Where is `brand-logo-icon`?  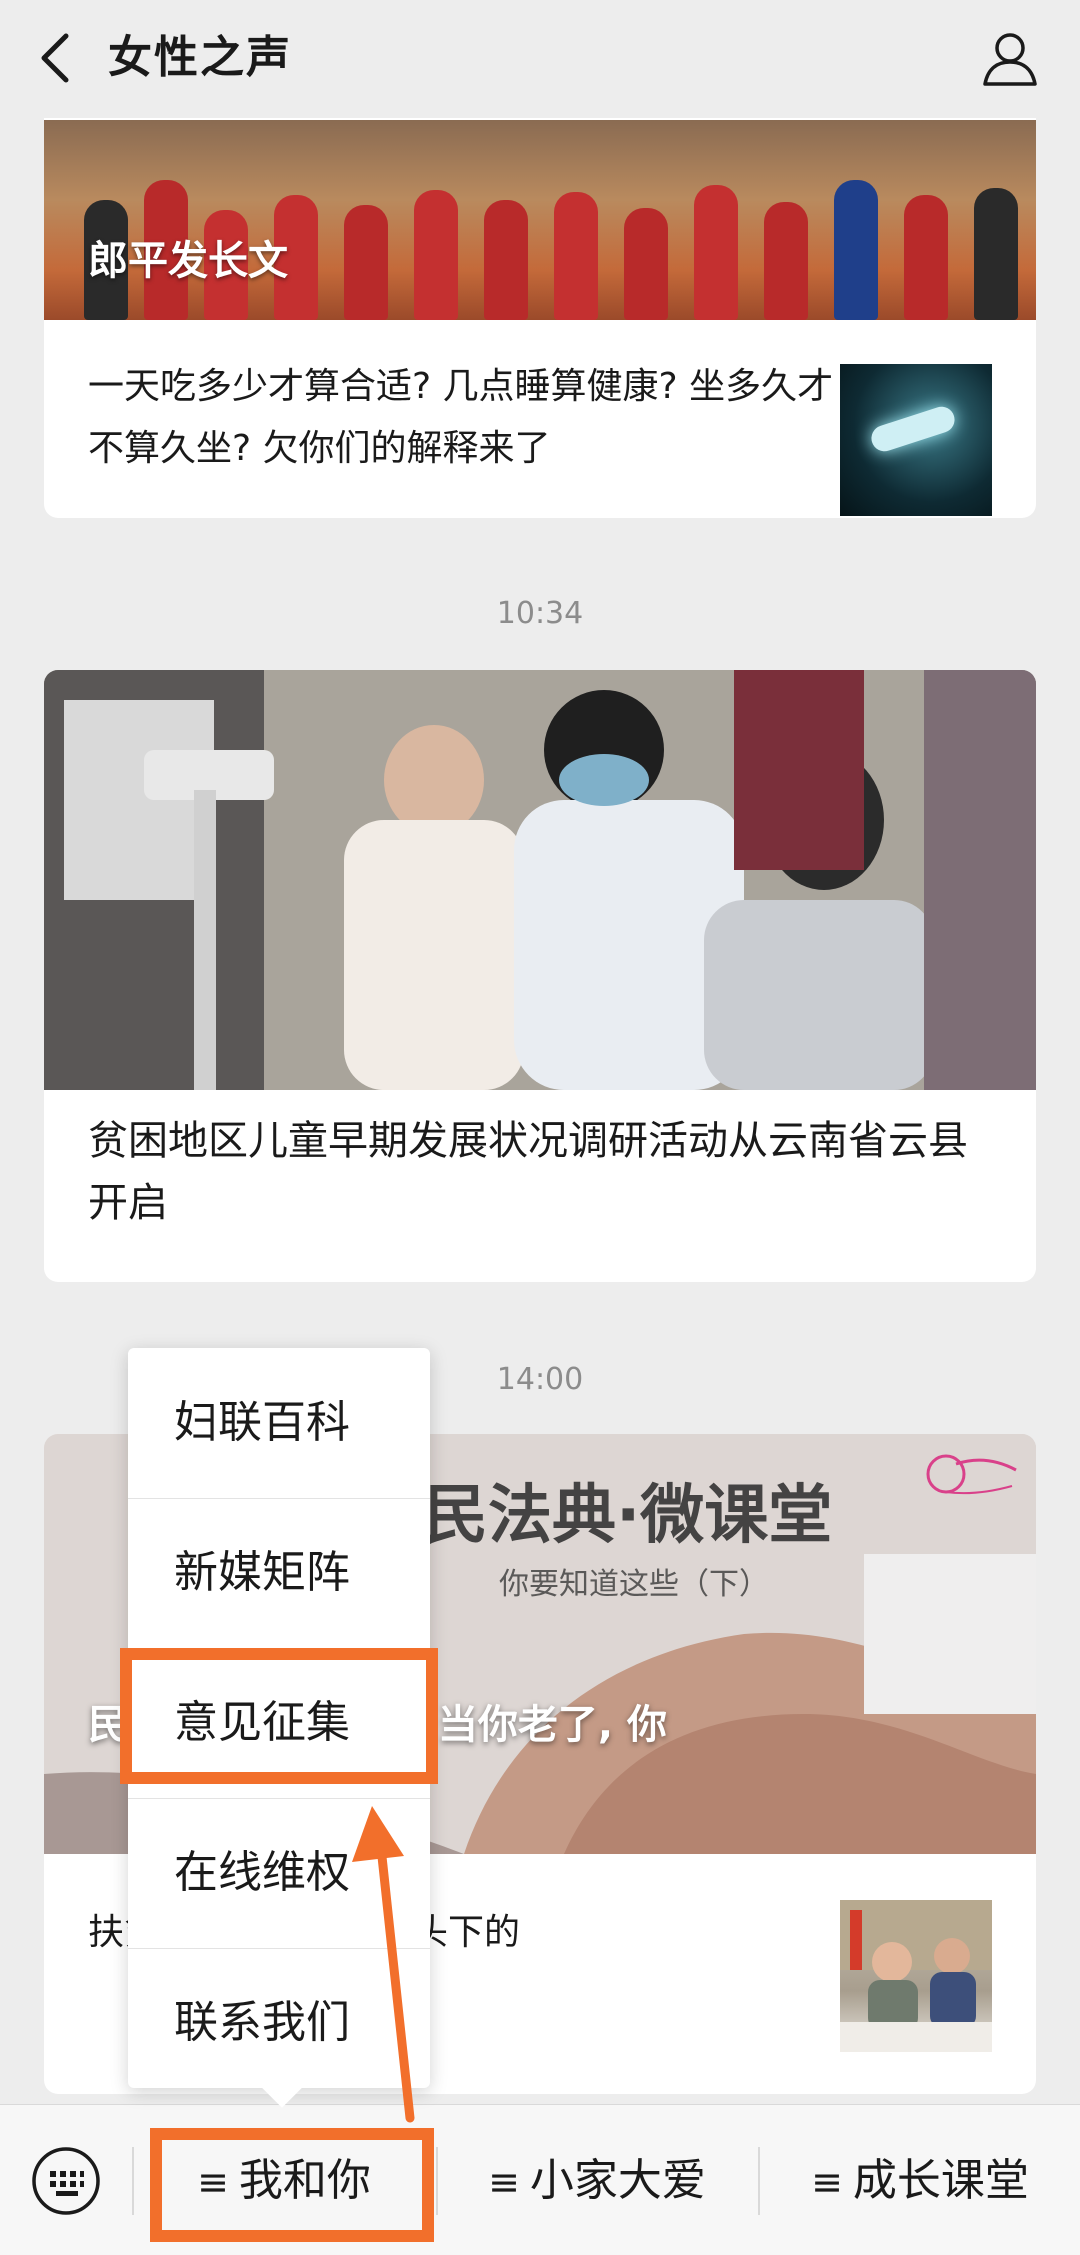
brand-logo-icon is located at coordinates (971, 1474).